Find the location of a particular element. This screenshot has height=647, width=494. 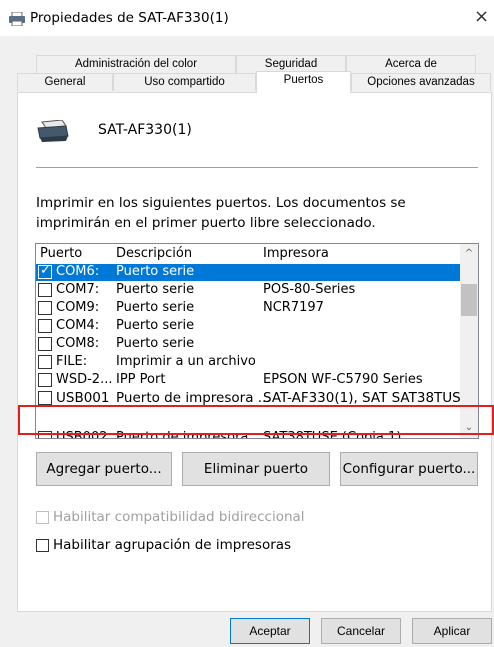

accept-button: Aceptar is located at coordinates (270, 631).